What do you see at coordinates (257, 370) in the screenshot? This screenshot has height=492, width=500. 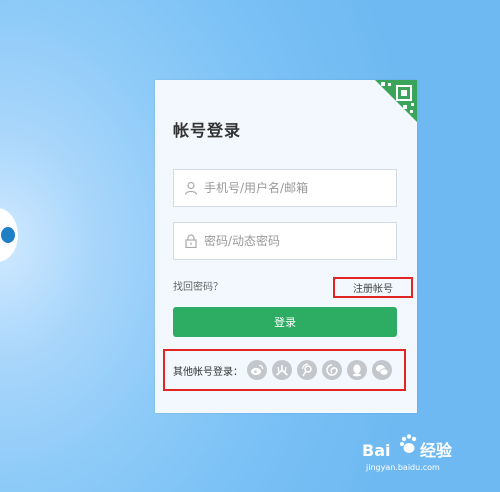 I see `weibo-icon` at bounding box center [257, 370].